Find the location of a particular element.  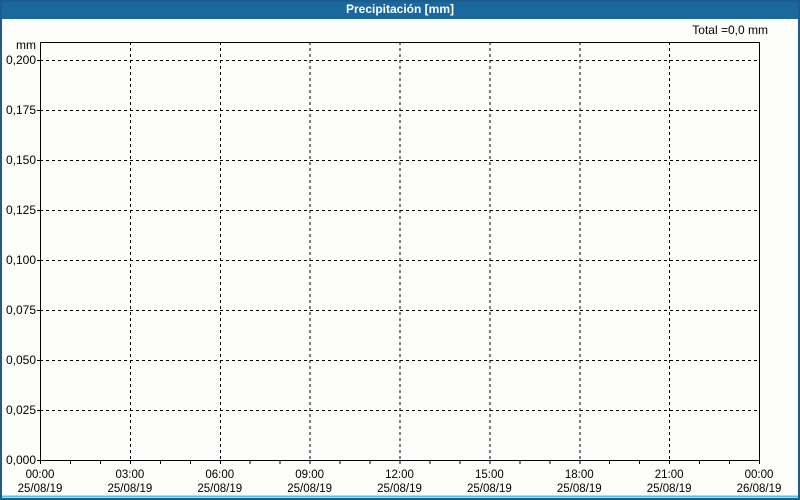

x-time-label: 15:00 is located at coordinates (489, 475).